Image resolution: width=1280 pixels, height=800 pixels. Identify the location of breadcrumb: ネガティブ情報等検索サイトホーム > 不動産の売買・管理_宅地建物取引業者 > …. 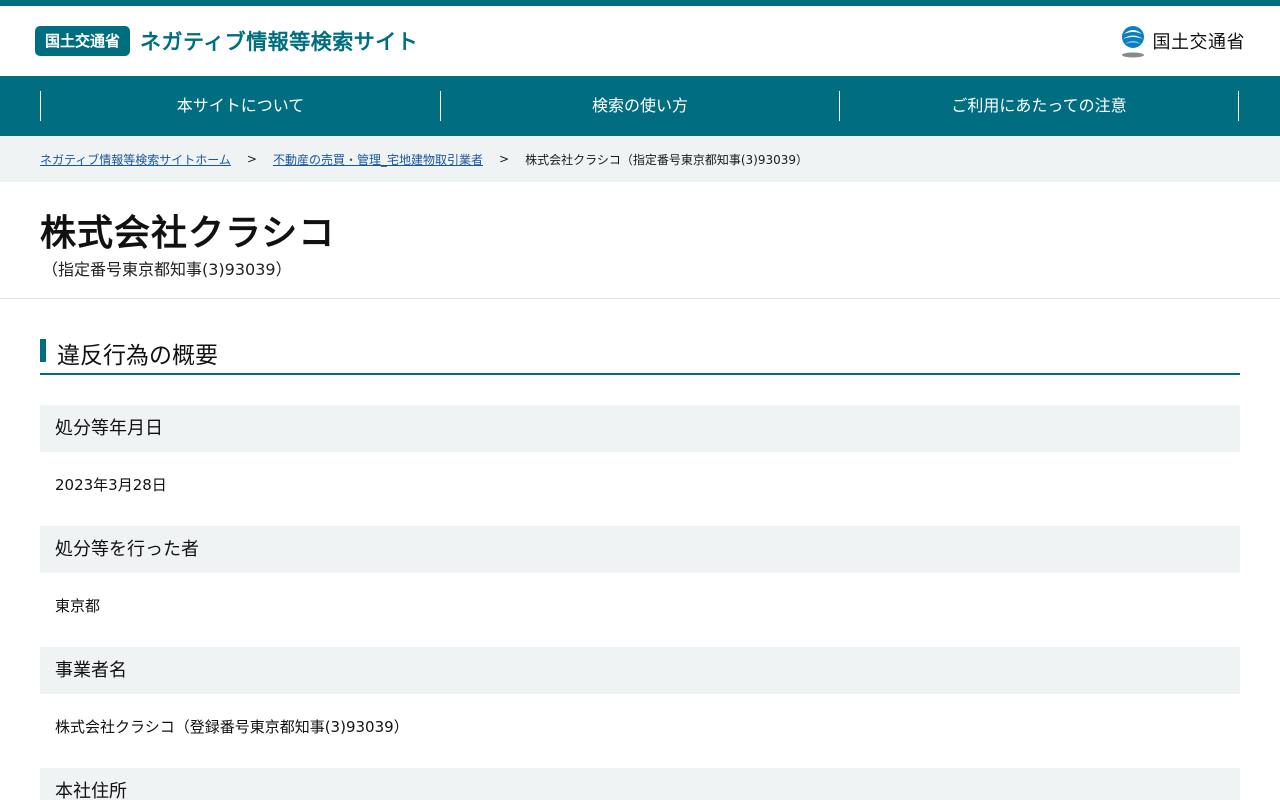
(640, 159).